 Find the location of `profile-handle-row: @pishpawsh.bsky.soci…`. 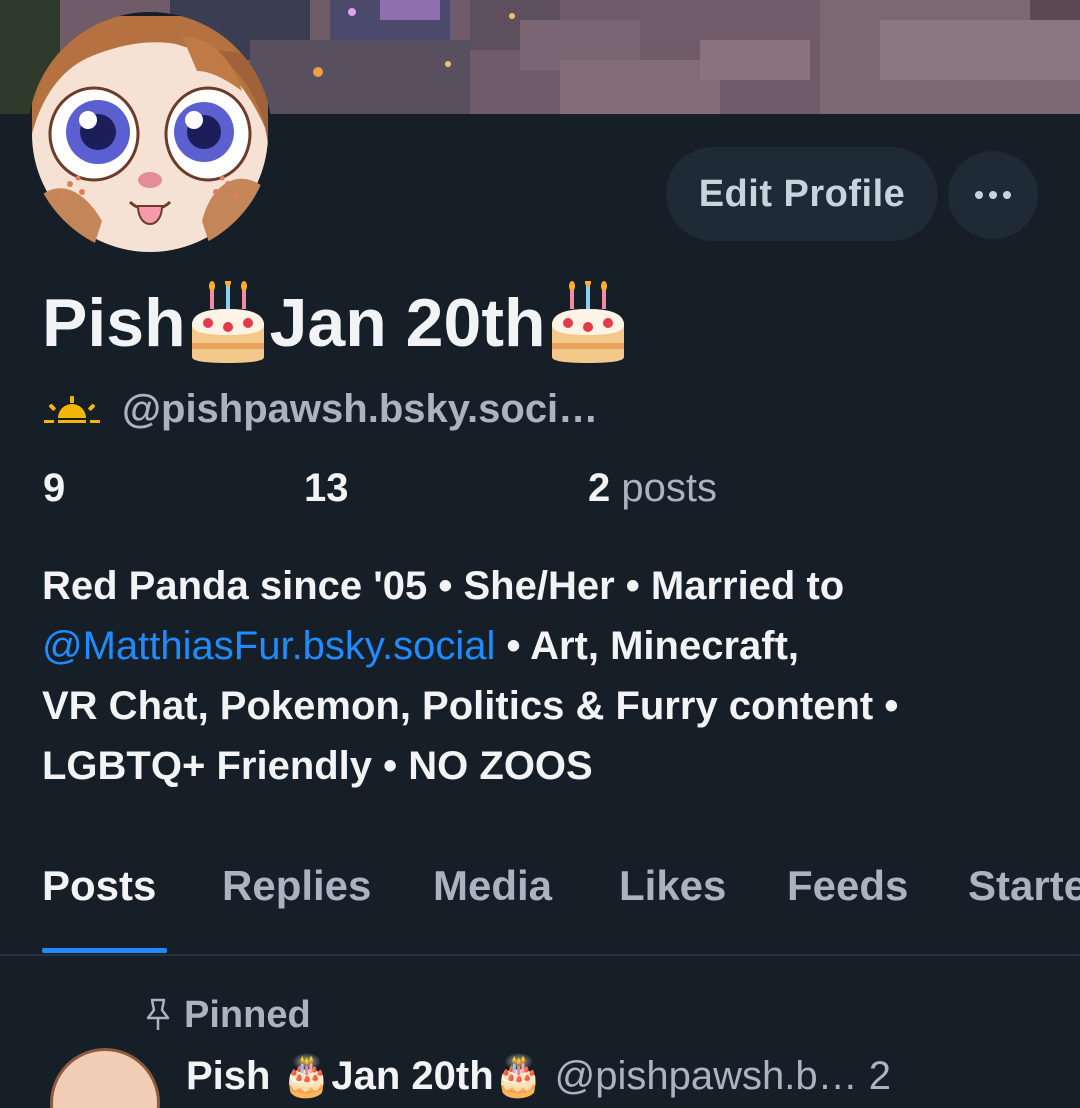

profile-handle-row: @pishpawsh.bsky.soci… is located at coordinates (321, 409).